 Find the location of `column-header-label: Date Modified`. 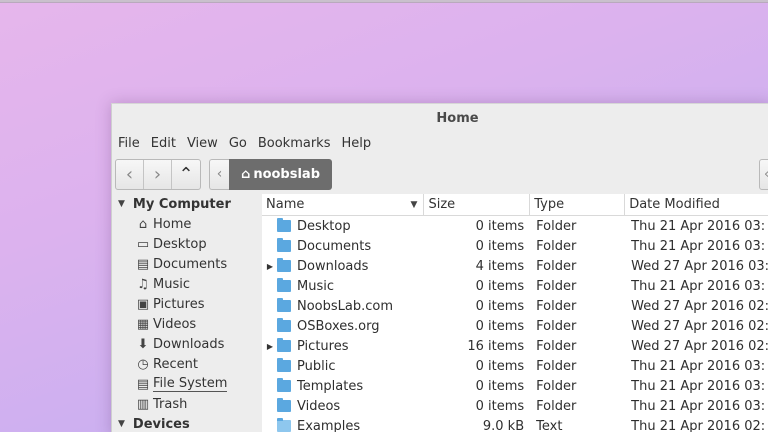

column-header-label: Date Modified is located at coordinates (674, 204).